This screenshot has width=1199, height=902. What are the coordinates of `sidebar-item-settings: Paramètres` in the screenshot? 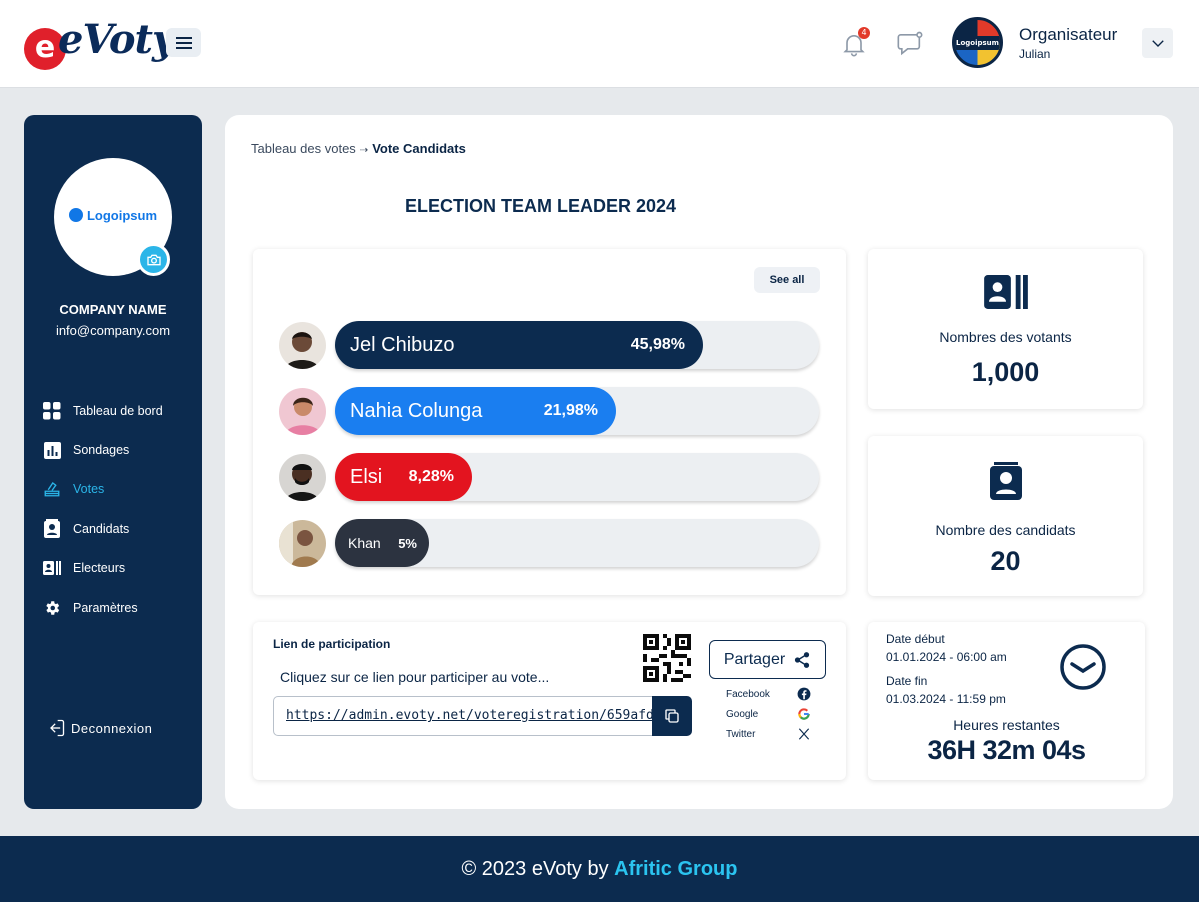 It's located at (117, 607).